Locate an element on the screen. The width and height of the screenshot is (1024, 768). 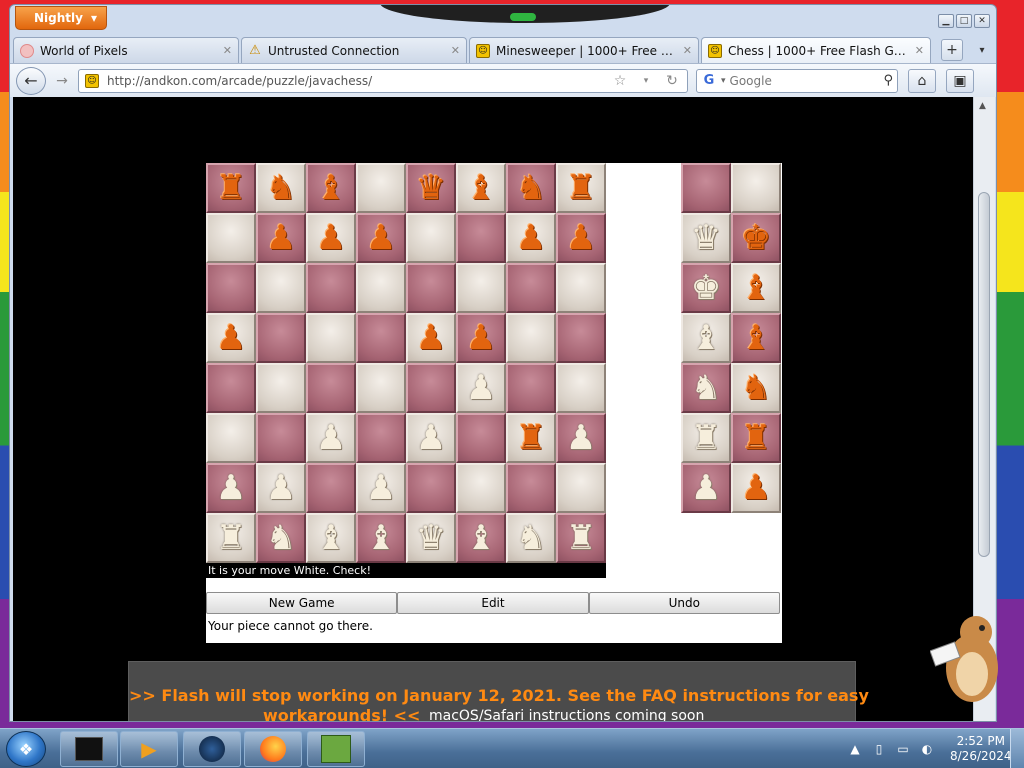
white-queen-icon: ♛ is located at coordinates (431, 538).